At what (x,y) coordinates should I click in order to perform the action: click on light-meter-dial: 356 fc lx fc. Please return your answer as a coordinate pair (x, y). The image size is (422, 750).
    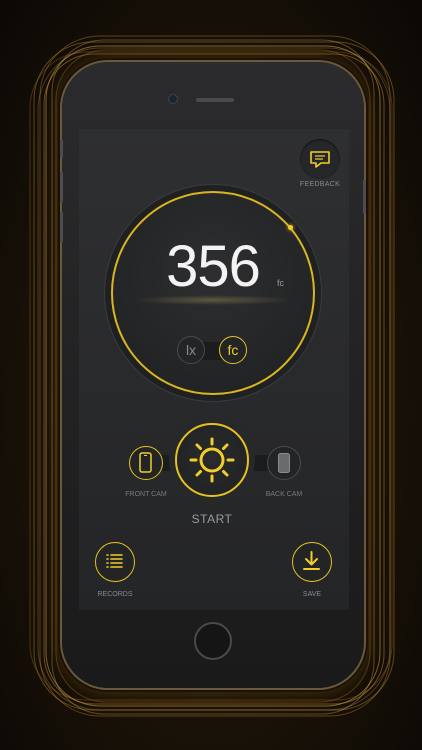
    Looking at the image, I should click on (213, 293).